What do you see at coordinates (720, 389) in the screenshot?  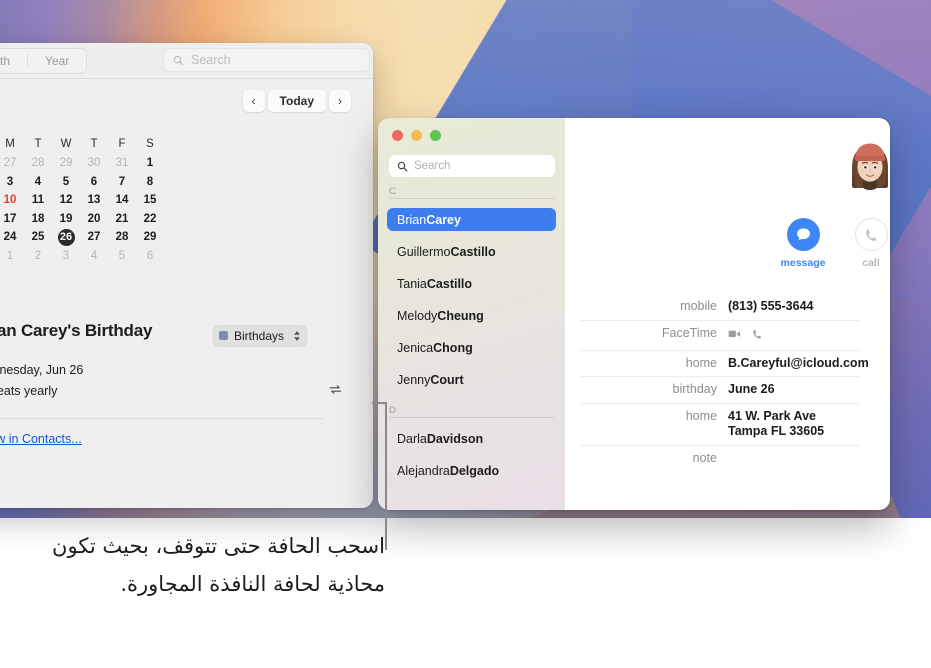 I see `field-row: birthday June 26` at bounding box center [720, 389].